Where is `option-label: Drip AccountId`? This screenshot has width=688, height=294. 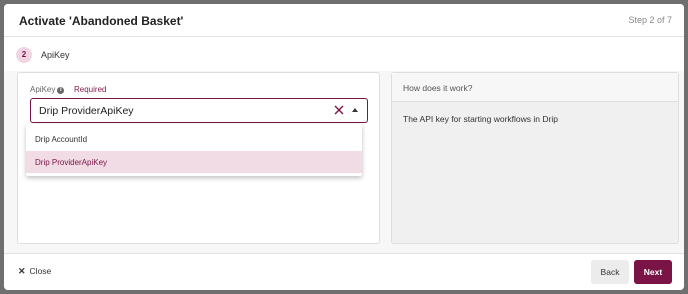
option-label: Drip AccountId is located at coordinates (61, 139).